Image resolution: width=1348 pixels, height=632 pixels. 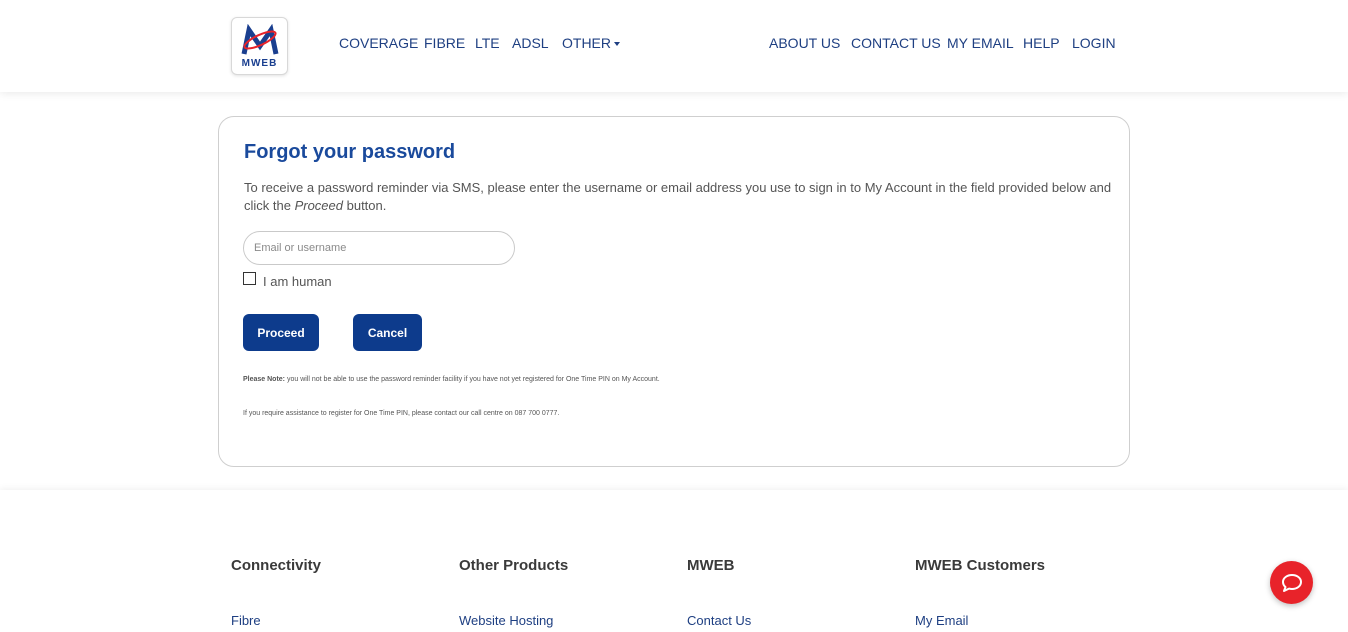 I want to click on cancel-button: Cancel, so click(x=387, y=332).